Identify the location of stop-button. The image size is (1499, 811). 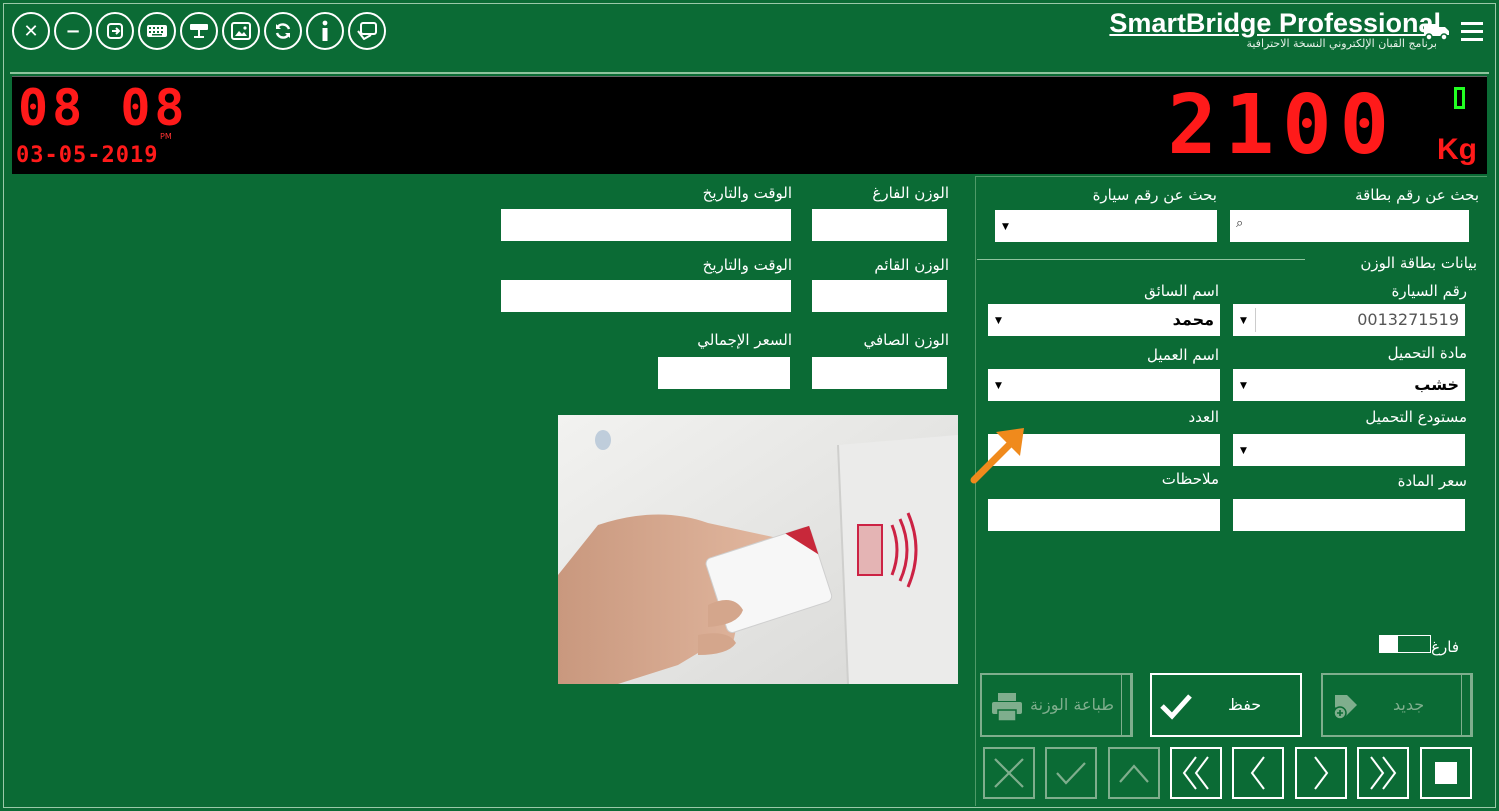
(1446, 773).